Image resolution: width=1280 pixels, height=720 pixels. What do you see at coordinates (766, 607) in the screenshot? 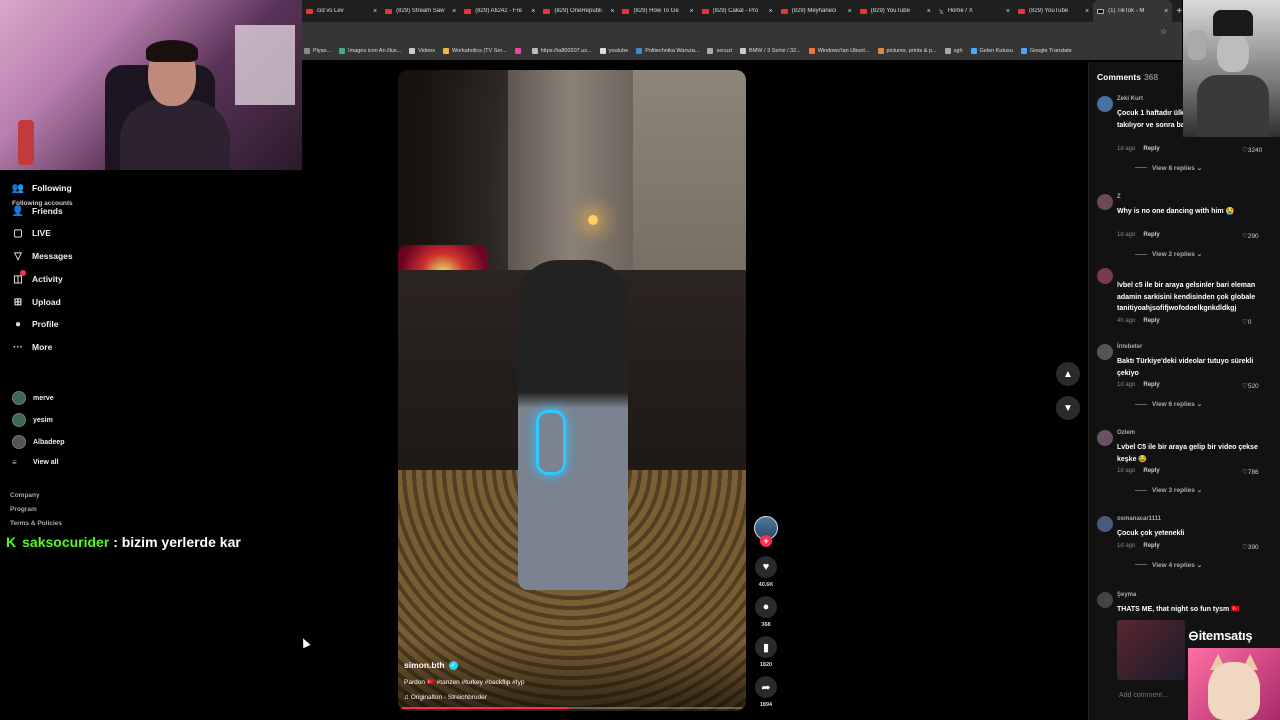
I see `comment-icon: ●` at bounding box center [766, 607].